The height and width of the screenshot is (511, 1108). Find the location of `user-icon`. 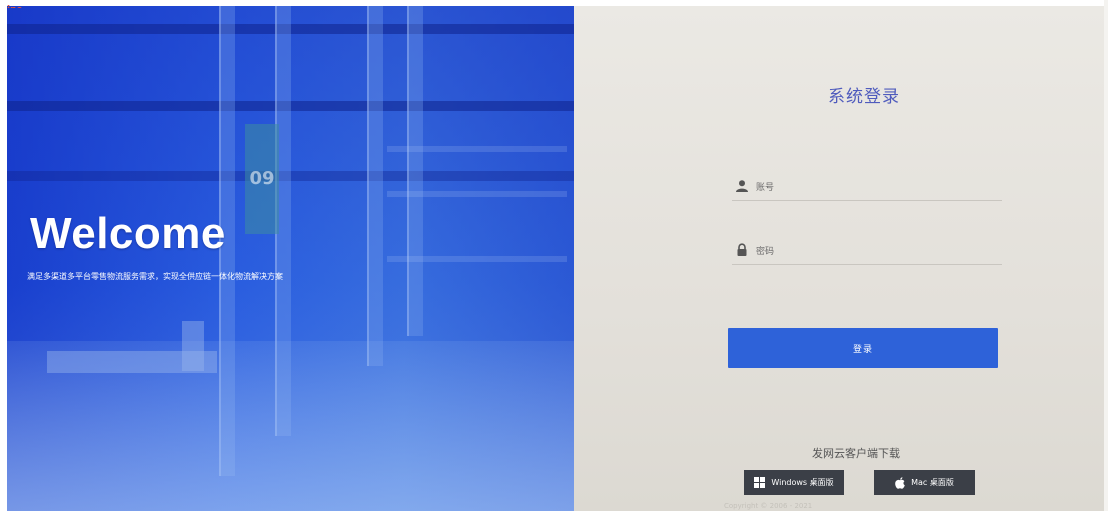

user-icon is located at coordinates (742, 186).